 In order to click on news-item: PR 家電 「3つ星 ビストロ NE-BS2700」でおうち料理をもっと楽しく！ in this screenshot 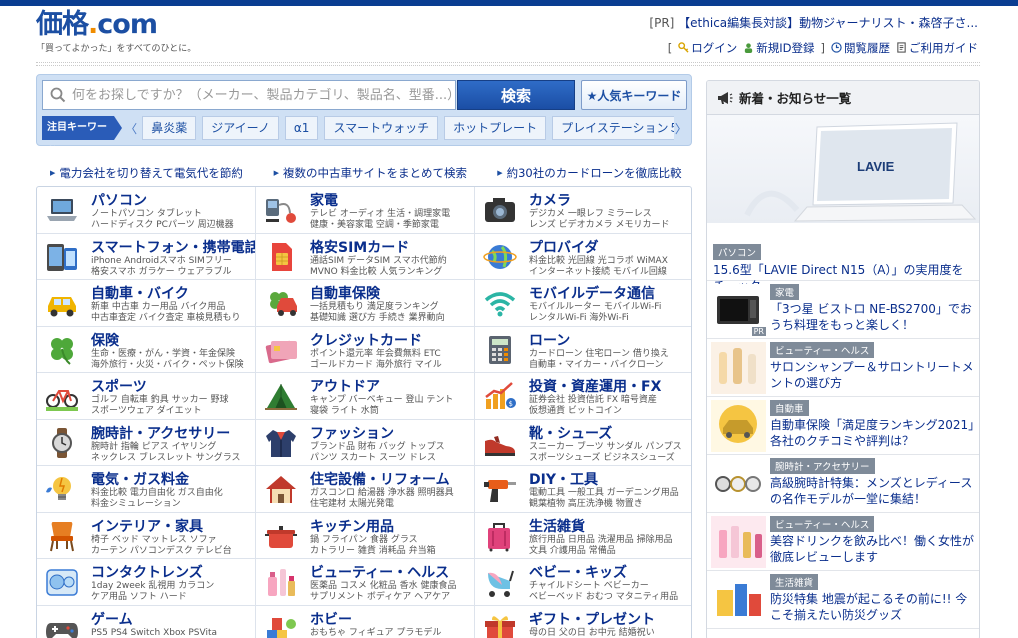, I will do `click(843, 310)`.